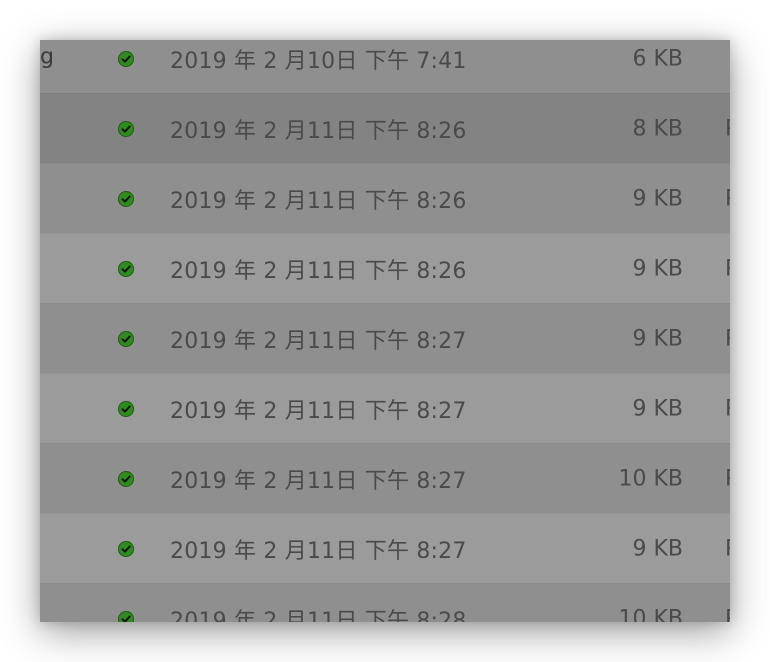  What do you see at coordinates (318, 615) in the screenshot?
I see `date-modified-cell: 2019 年 2 月11日 下午 8:28` at bounding box center [318, 615].